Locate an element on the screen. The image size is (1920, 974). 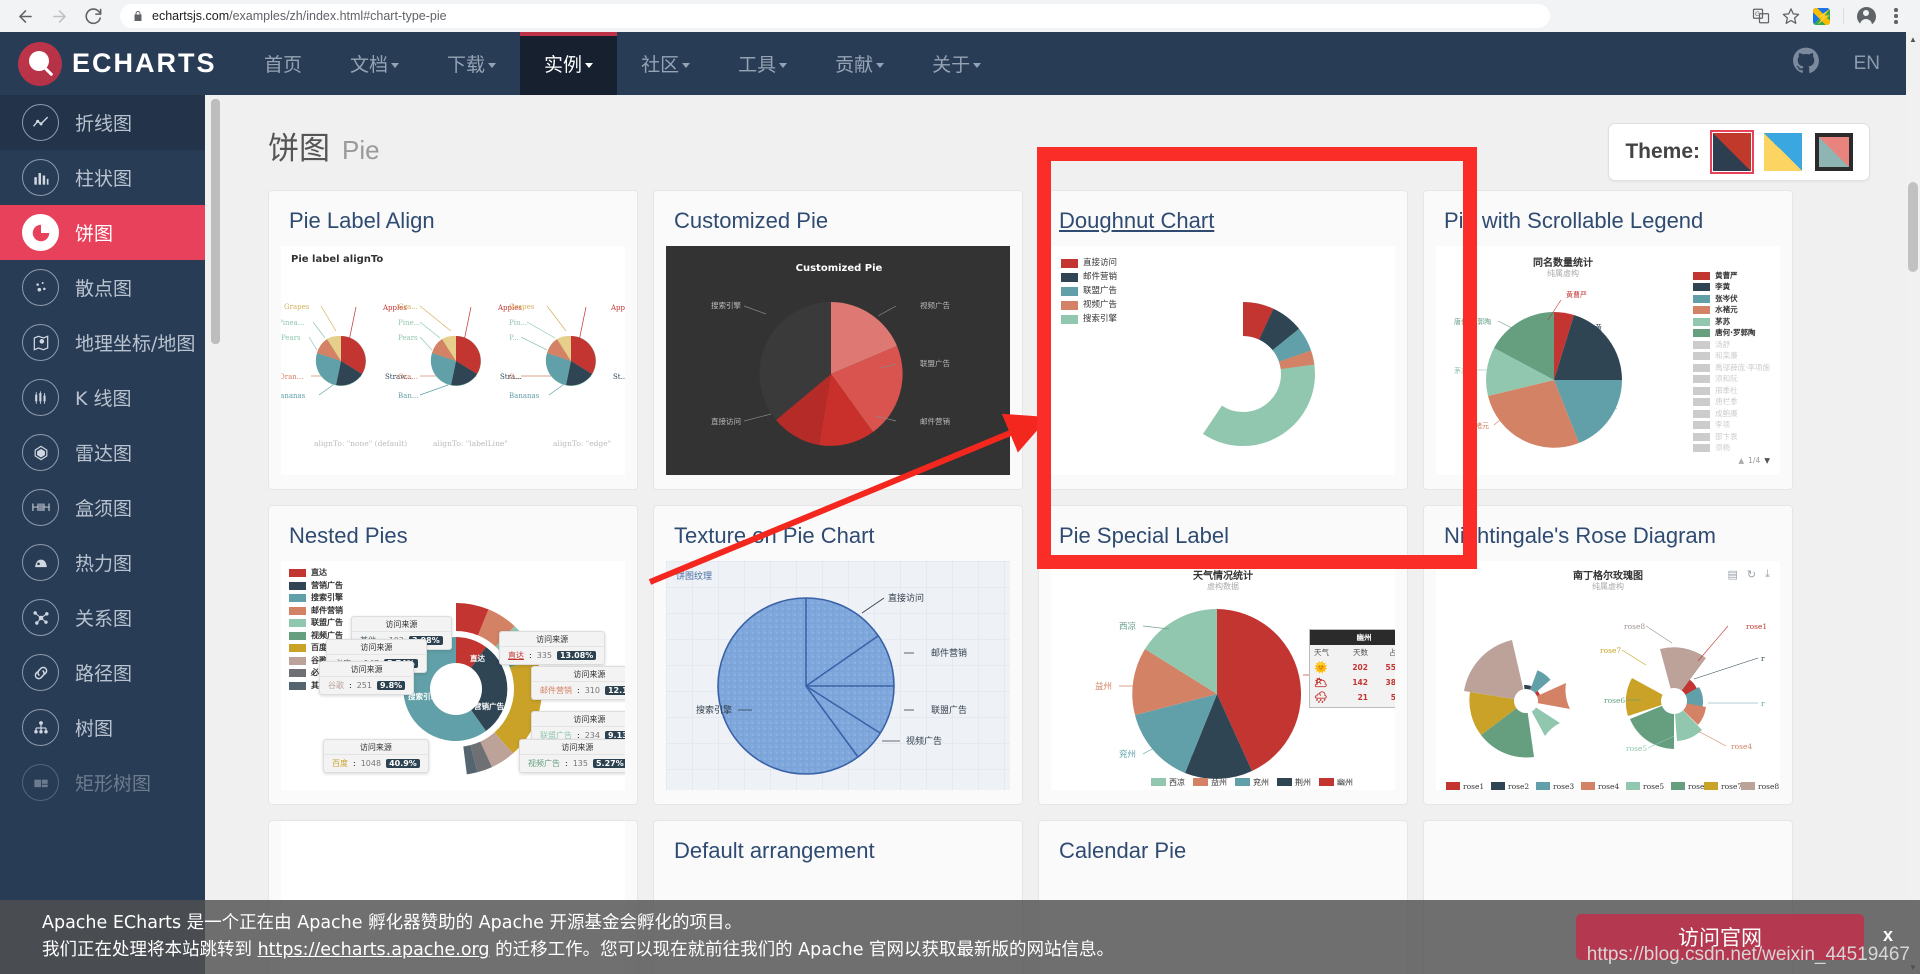
legend-item: 邵卞袁 is located at coordinates (1731, 437).